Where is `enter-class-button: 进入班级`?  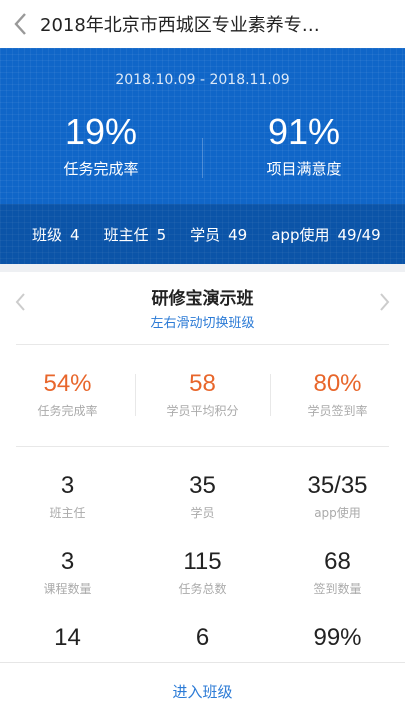
enter-class-button: 进入班级 is located at coordinates (202, 691).